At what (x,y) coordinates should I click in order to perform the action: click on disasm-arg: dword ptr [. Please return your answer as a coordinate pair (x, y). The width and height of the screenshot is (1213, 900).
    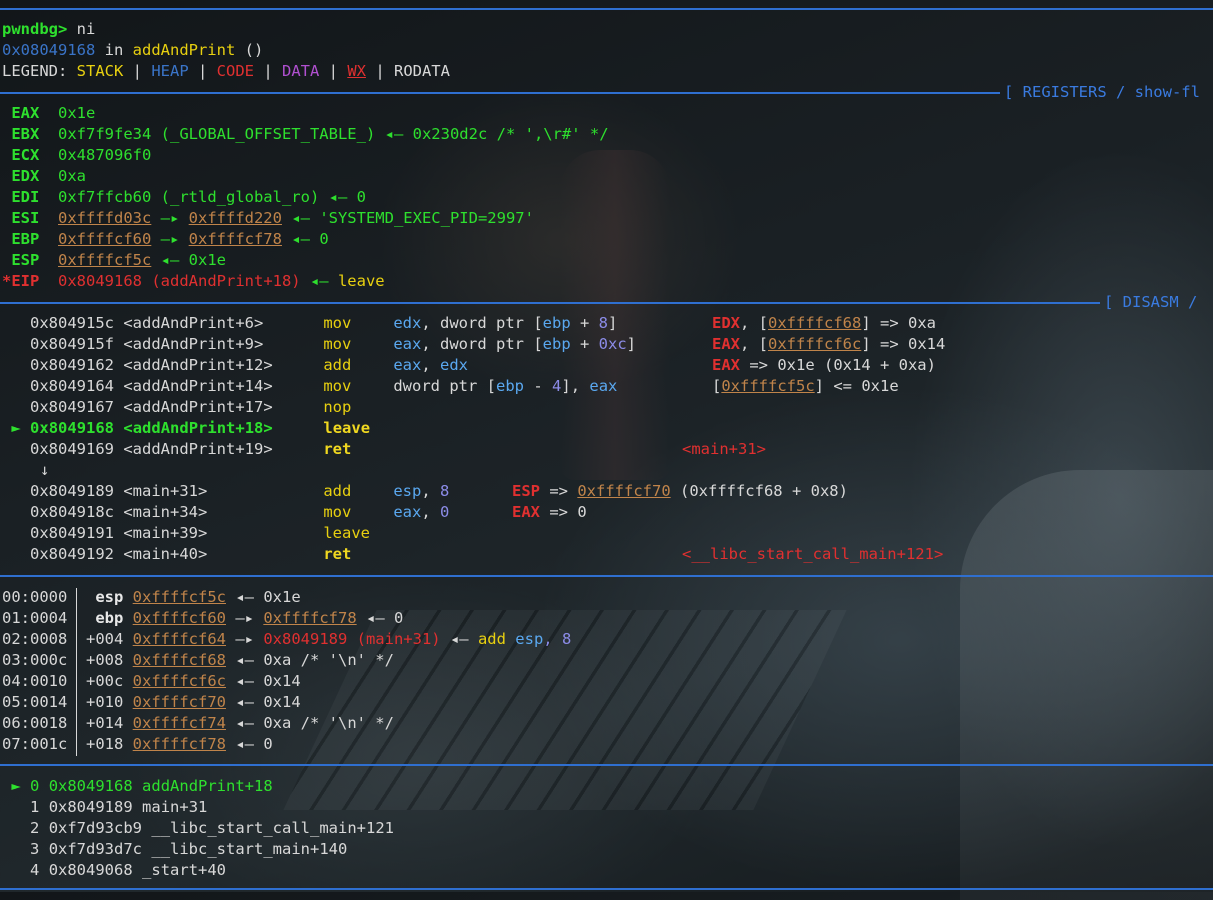
    Looking at the image, I should click on (444, 386).